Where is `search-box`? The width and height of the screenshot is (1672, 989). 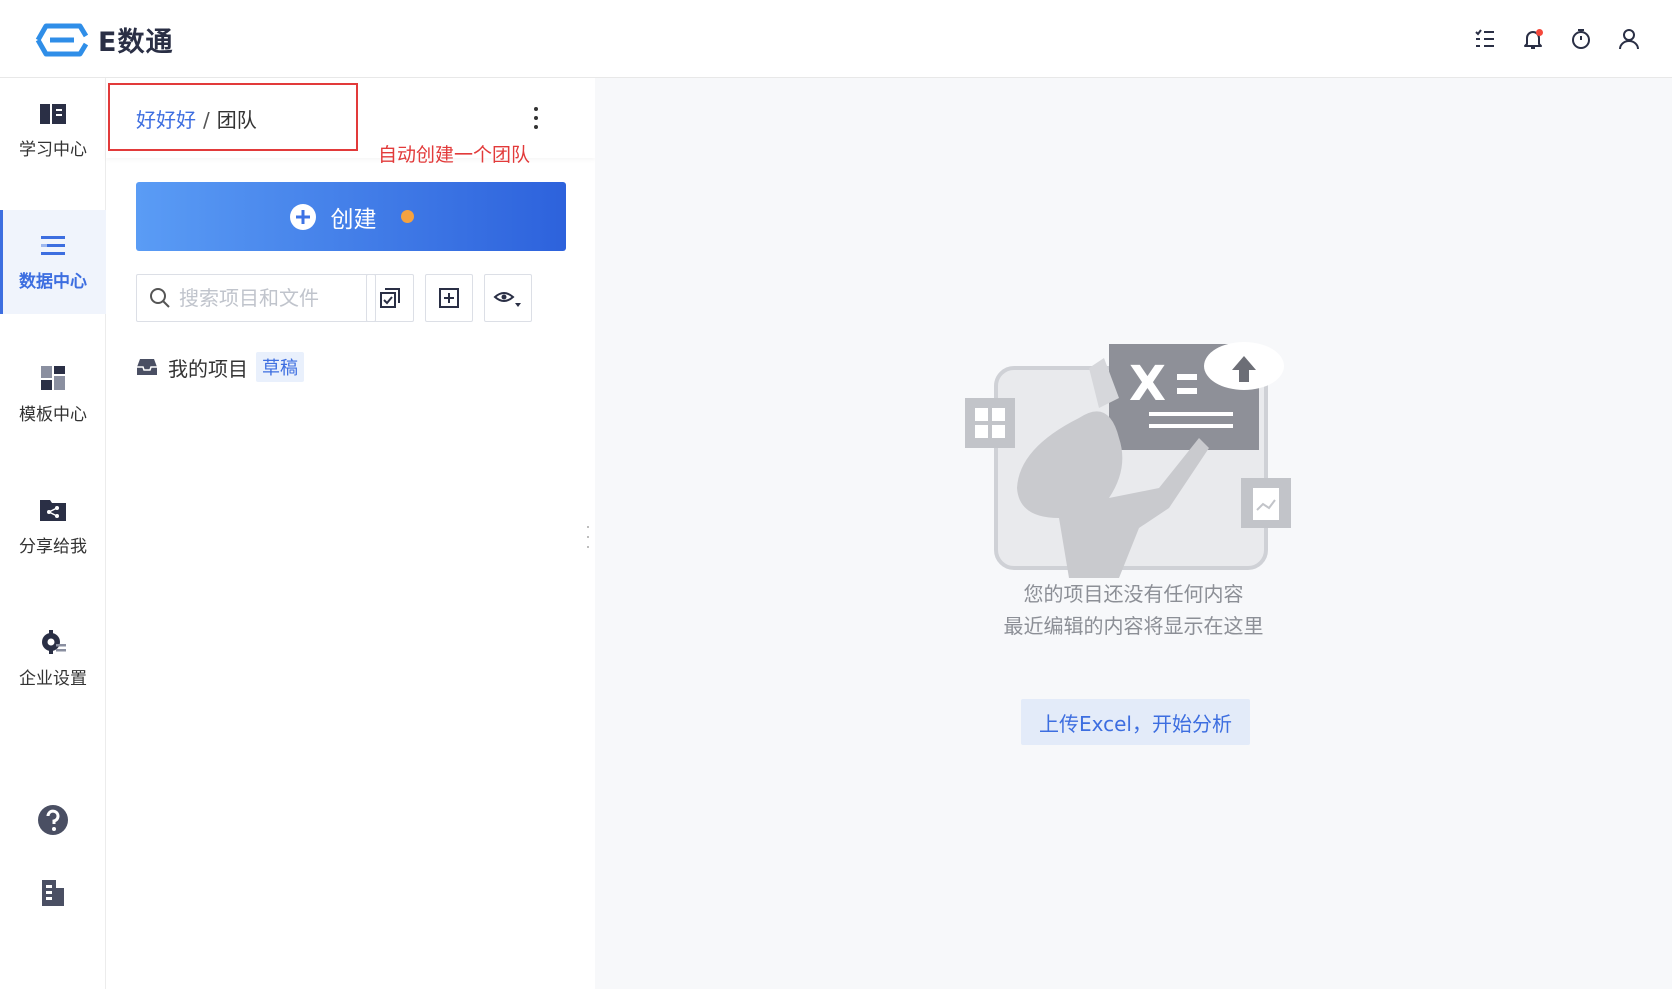
search-box is located at coordinates (256, 298).